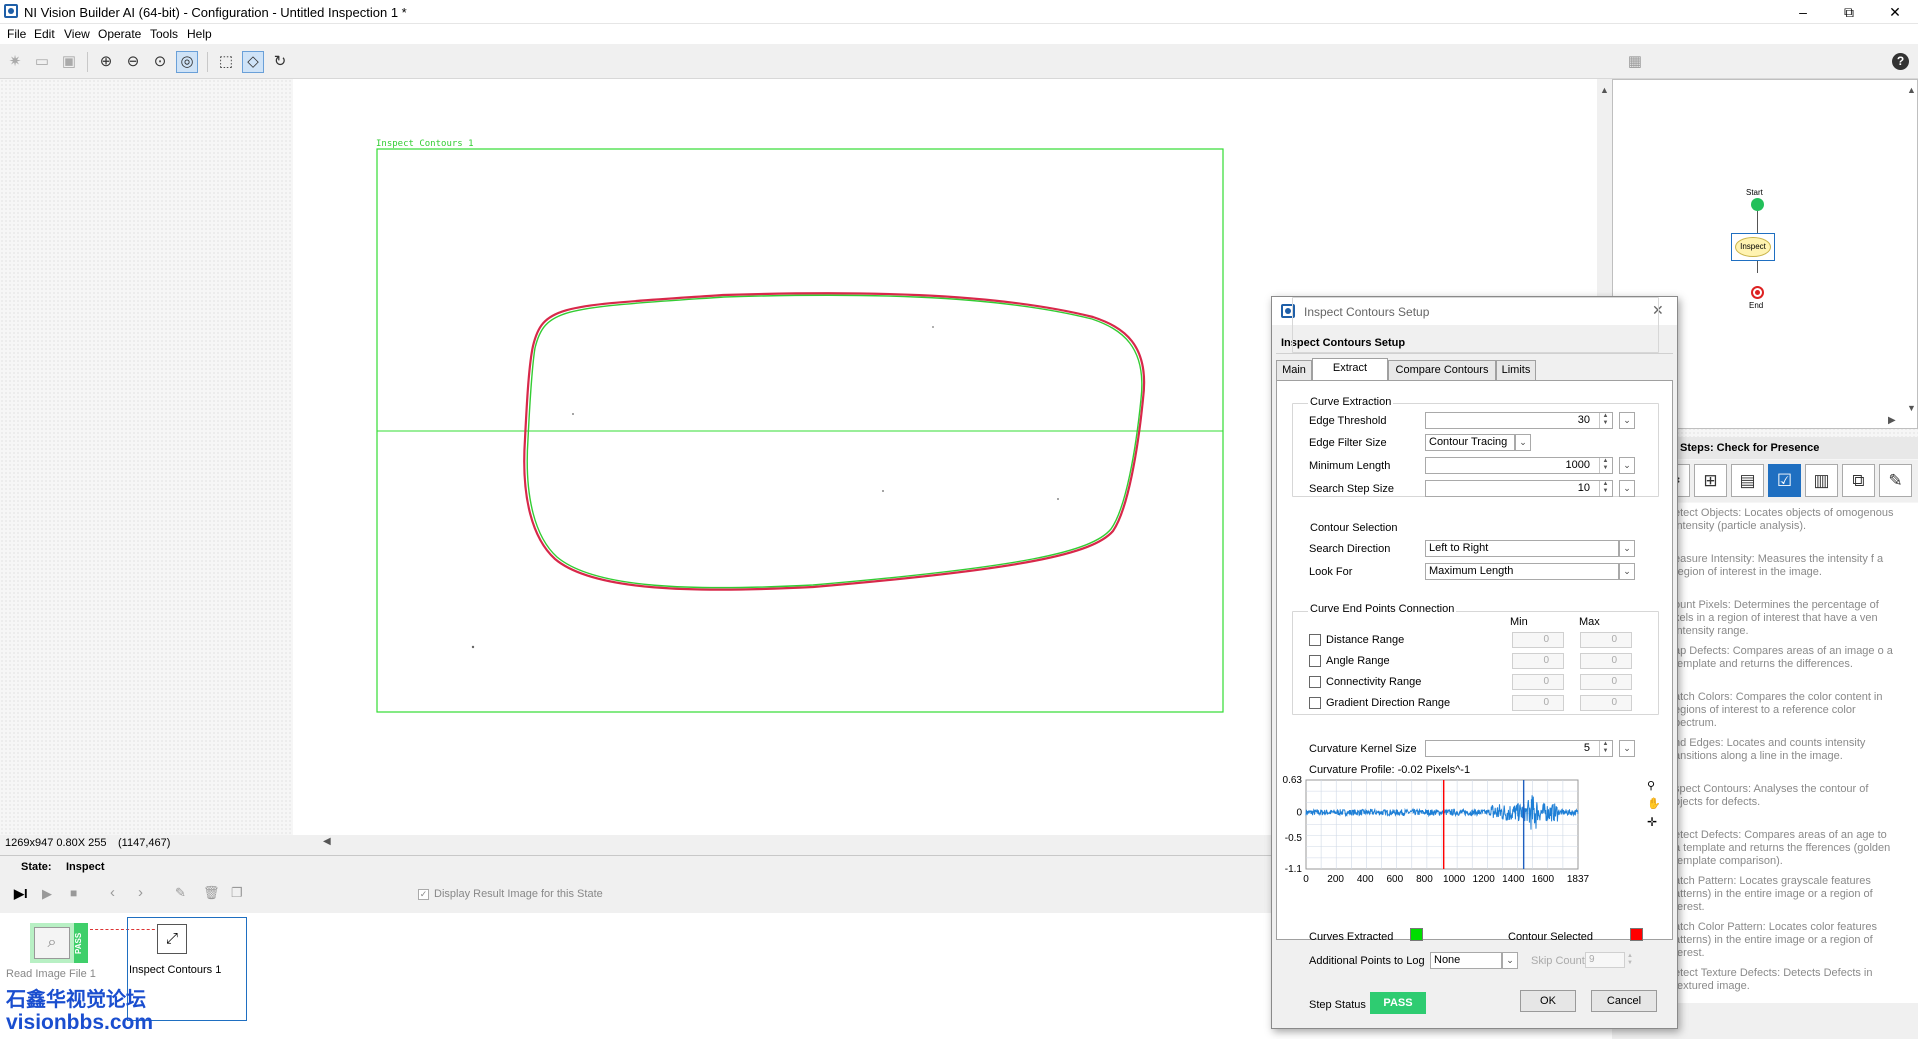  What do you see at coordinates (1784, 480) in the screenshot?
I see `check-presence-step-icon: ☑` at bounding box center [1784, 480].